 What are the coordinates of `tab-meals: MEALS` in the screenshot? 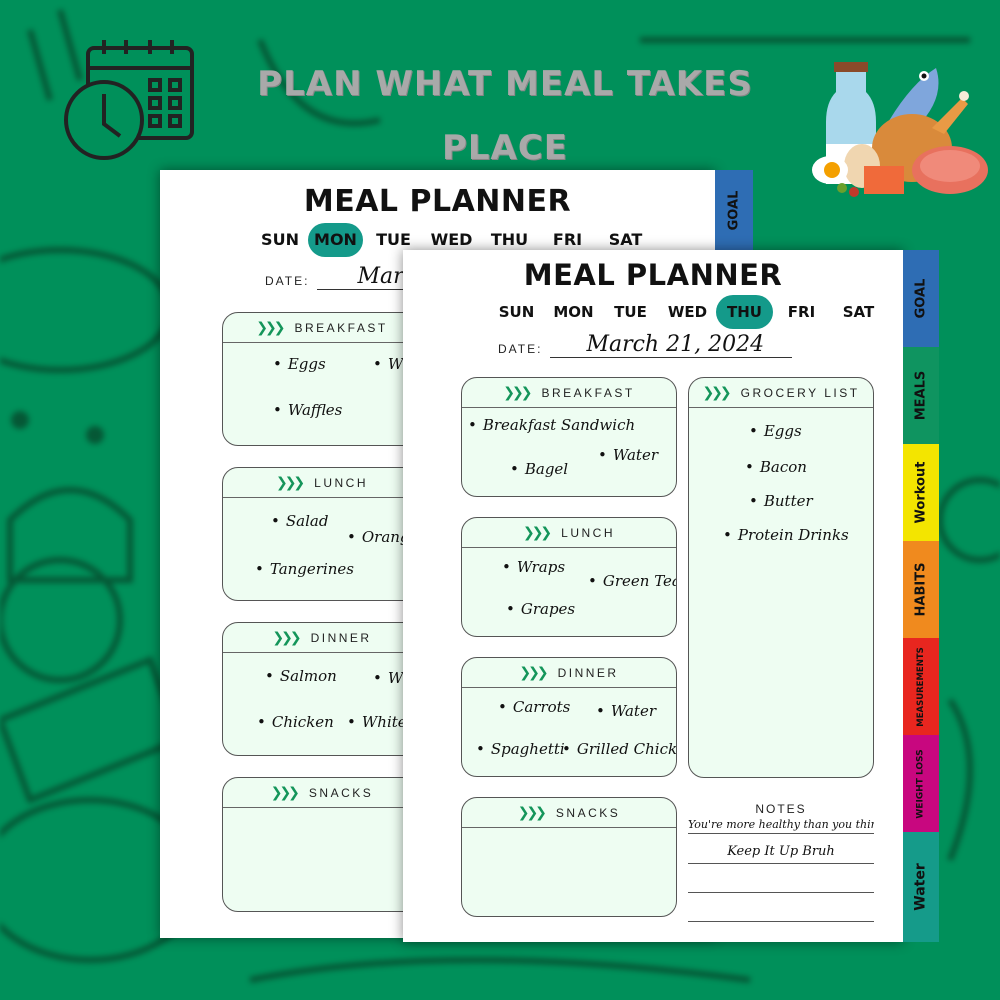 It's located at (921, 395).